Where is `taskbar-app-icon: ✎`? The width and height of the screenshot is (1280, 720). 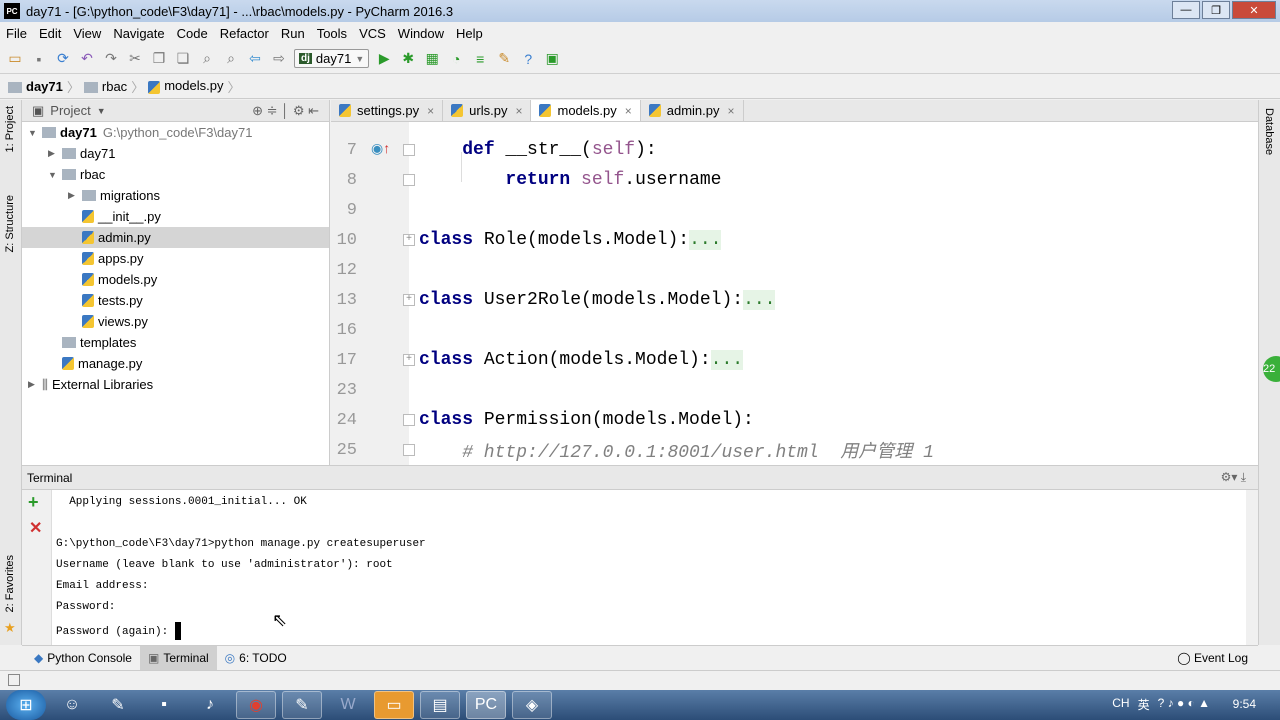
taskbar-app-icon: ✎ is located at coordinates (118, 705).